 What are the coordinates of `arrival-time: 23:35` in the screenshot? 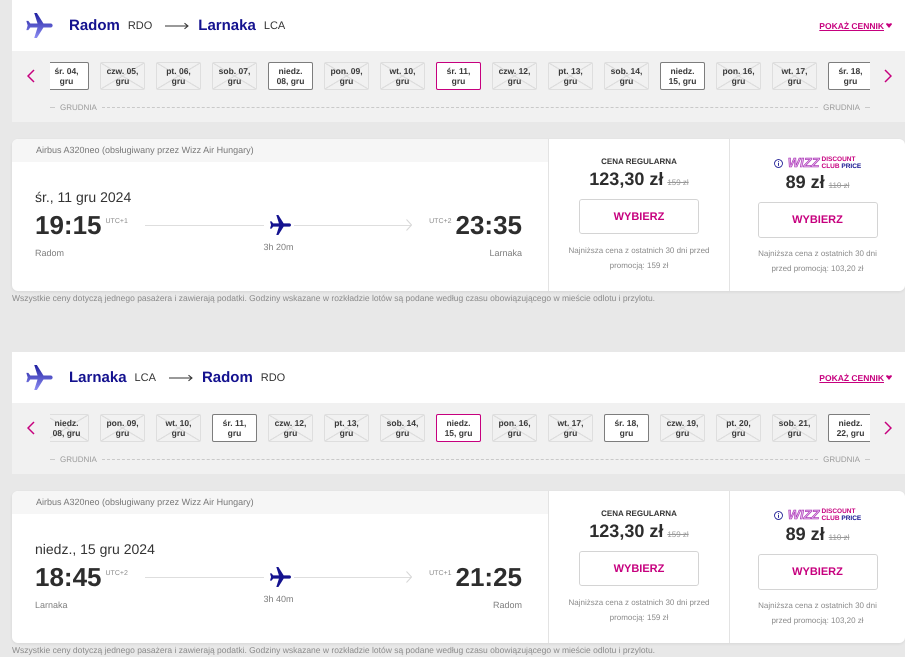 It's located at (489, 225).